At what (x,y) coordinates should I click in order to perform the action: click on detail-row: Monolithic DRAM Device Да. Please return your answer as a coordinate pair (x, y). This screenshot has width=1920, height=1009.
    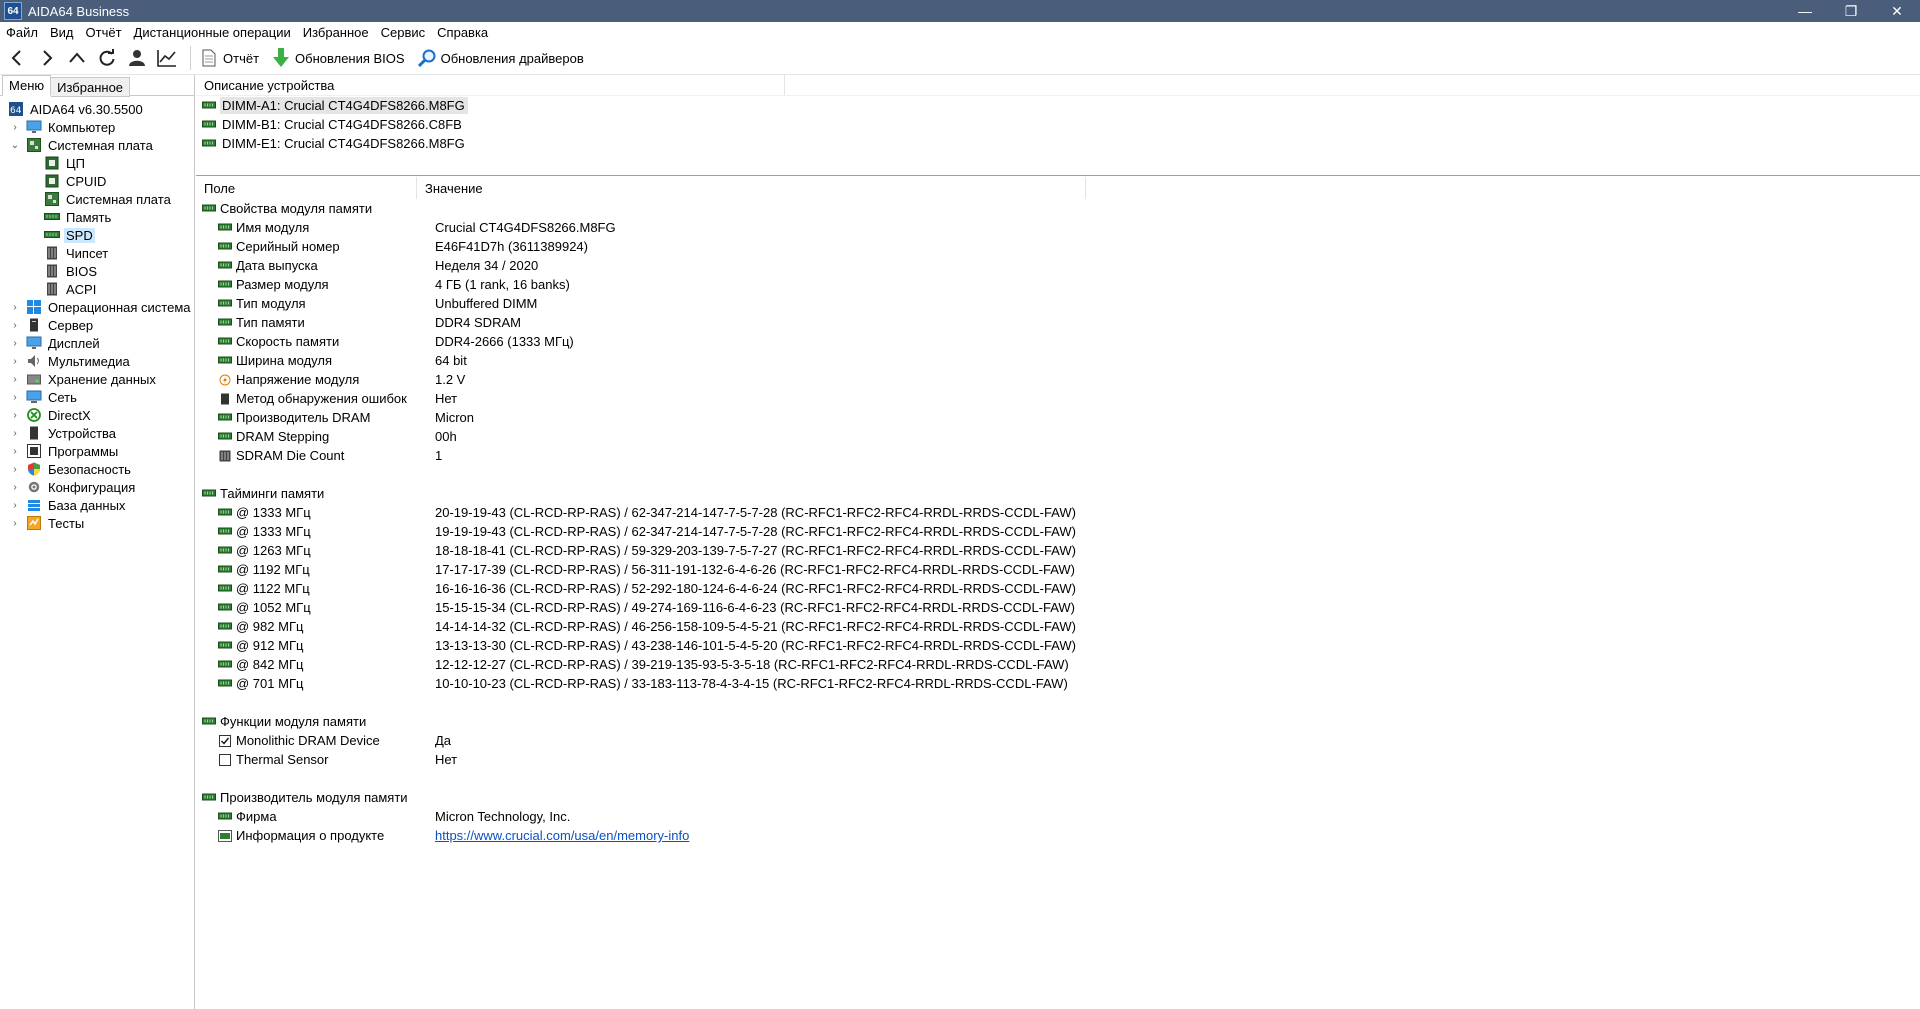
    Looking at the image, I should click on (1058, 740).